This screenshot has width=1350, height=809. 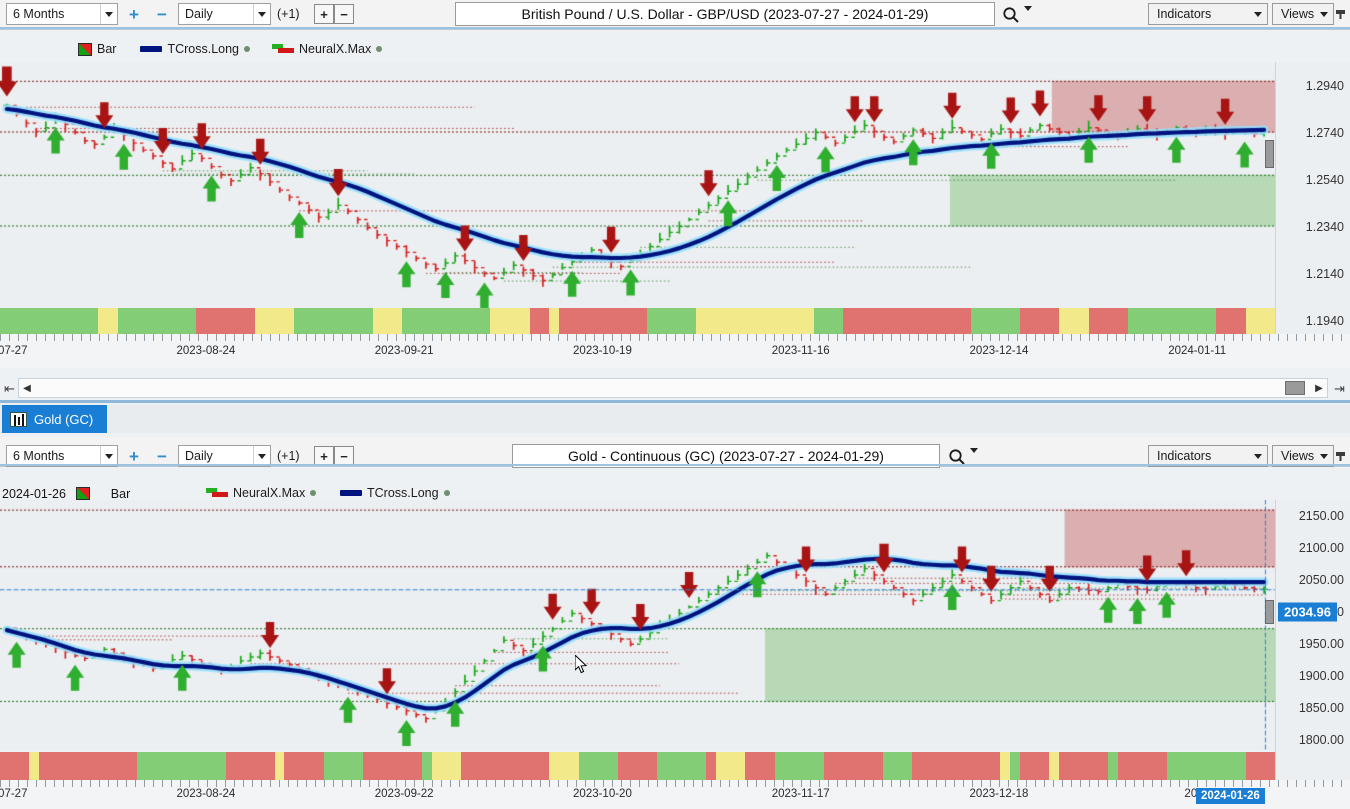 What do you see at coordinates (1312, 203) in the screenshot?
I see `top-price-axis: 1.2940 1.2740 1.2540 1.2340 1.2140 1.1940` at bounding box center [1312, 203].